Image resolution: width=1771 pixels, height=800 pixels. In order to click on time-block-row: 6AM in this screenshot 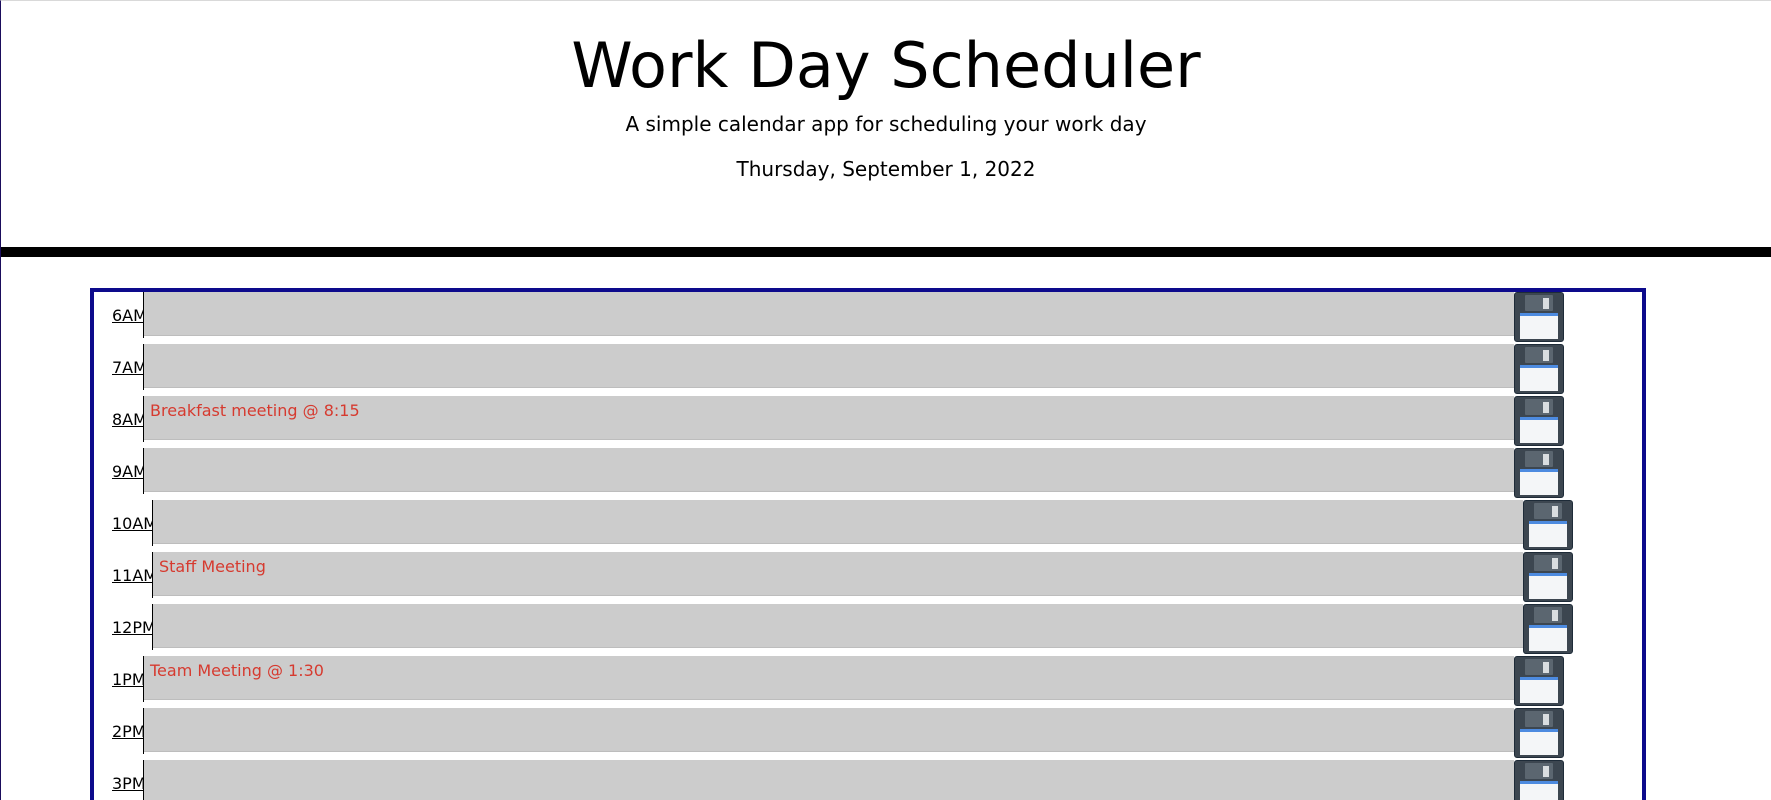, I will do `click(829, 317)`.